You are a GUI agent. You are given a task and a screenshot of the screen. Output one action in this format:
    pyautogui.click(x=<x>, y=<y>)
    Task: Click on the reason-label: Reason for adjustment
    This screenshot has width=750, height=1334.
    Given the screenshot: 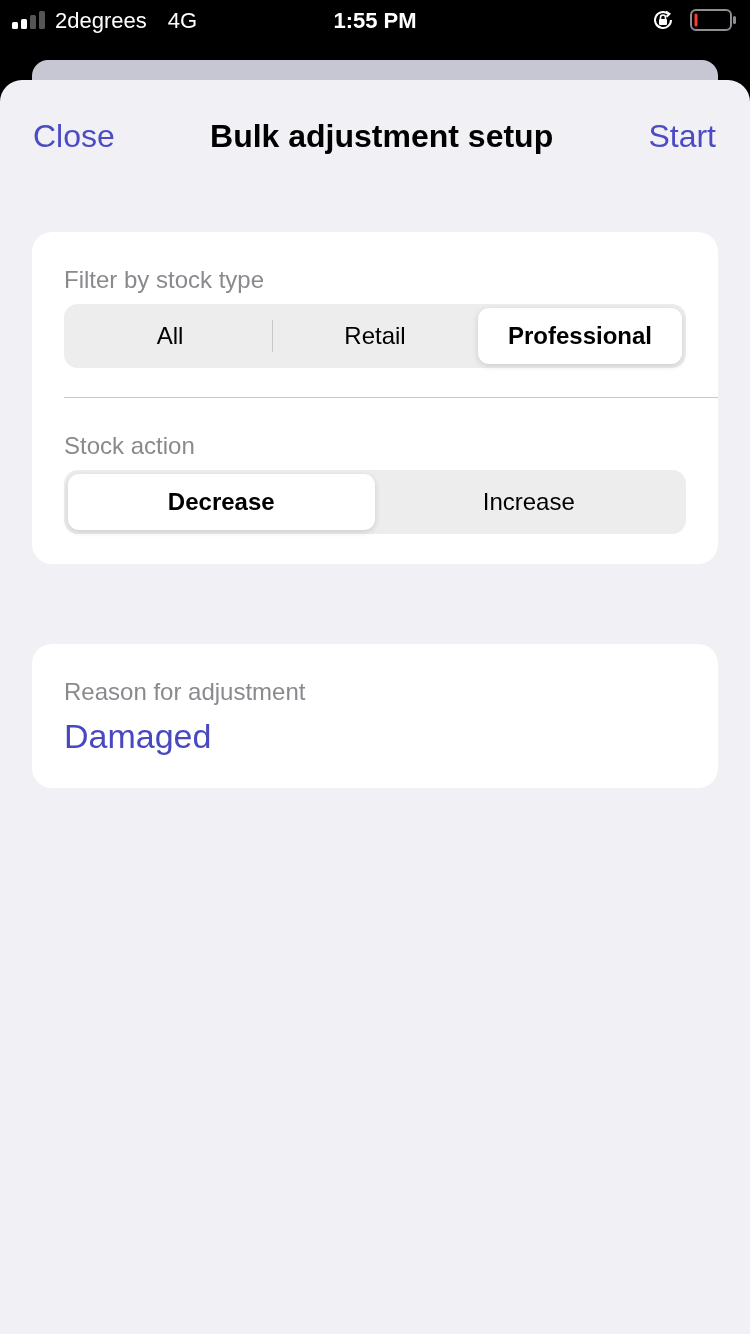 What is the action you would take?
    pyautogui.click(x=185, y=692)
    